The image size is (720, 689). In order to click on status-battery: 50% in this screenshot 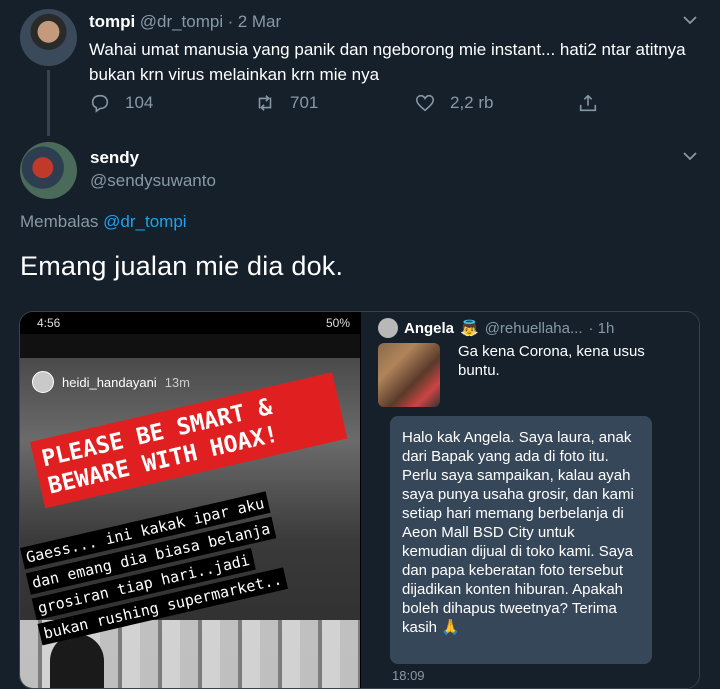, I will do `click(337, 323)`.